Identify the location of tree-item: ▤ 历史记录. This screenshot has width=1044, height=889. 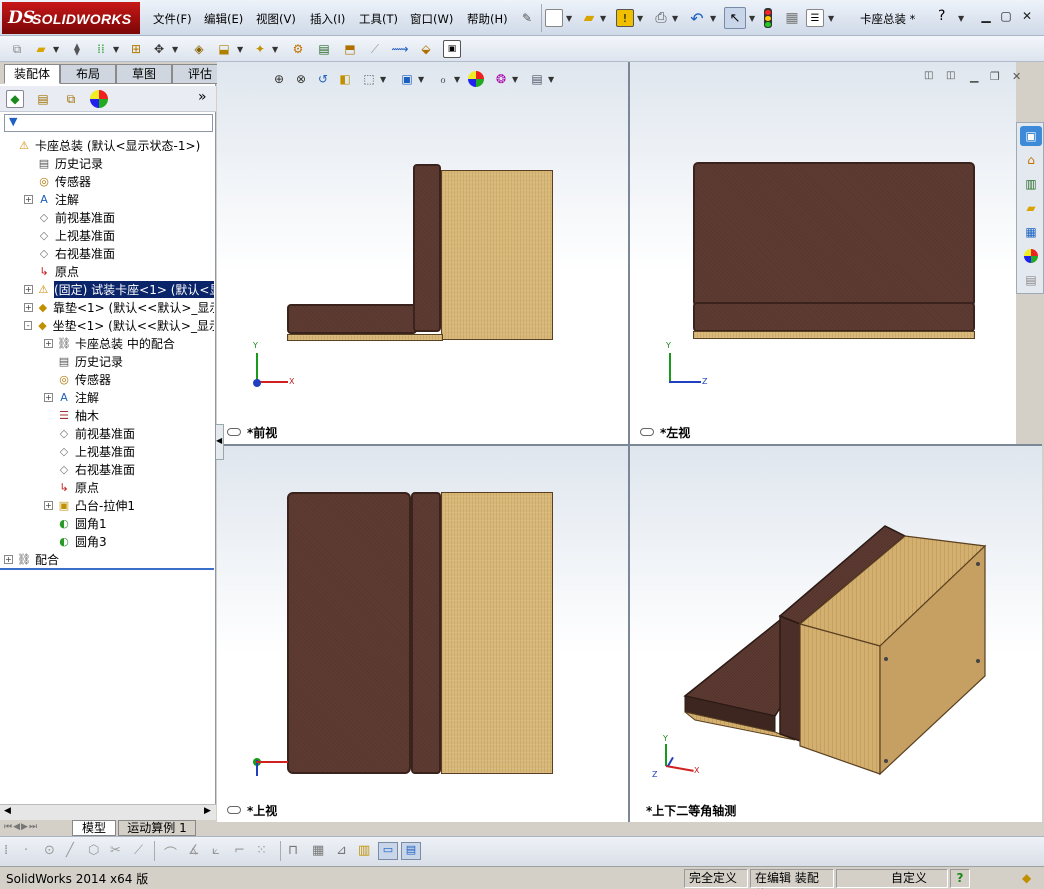
(107, 361).